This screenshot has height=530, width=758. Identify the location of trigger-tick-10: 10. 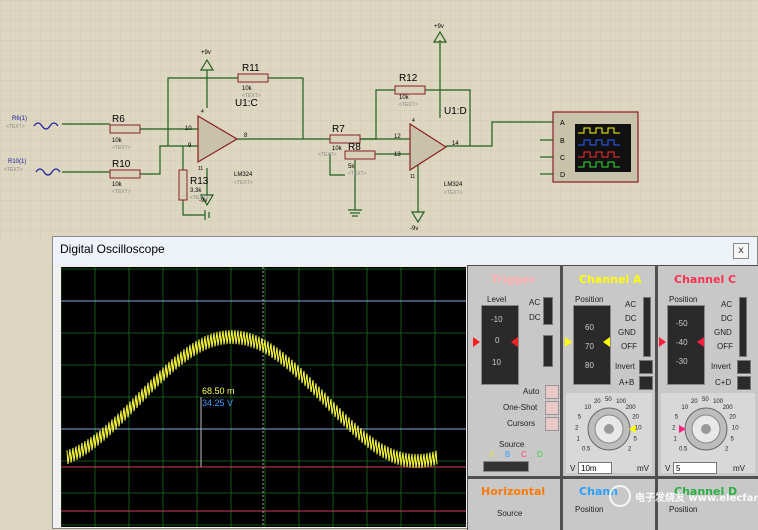
(496, 362).